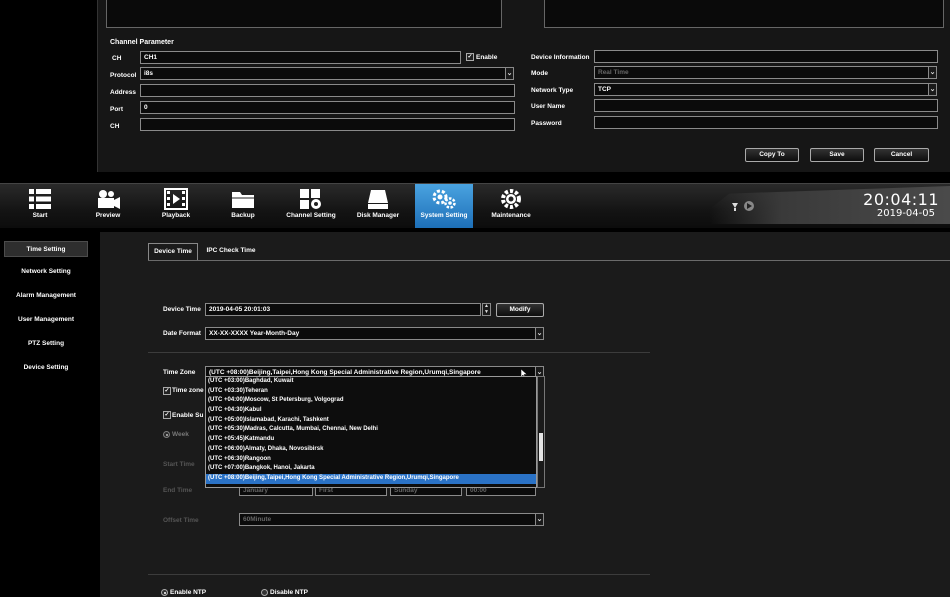 The image size is (950, 597). Describe the element at coordinates (371, 411) in the screenshot. I see `tz-option: (UTC +04:30)Kabul` at that location.